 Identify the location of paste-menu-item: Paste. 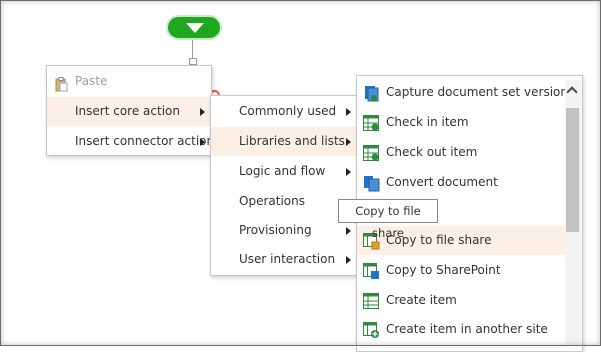
(129, 81).